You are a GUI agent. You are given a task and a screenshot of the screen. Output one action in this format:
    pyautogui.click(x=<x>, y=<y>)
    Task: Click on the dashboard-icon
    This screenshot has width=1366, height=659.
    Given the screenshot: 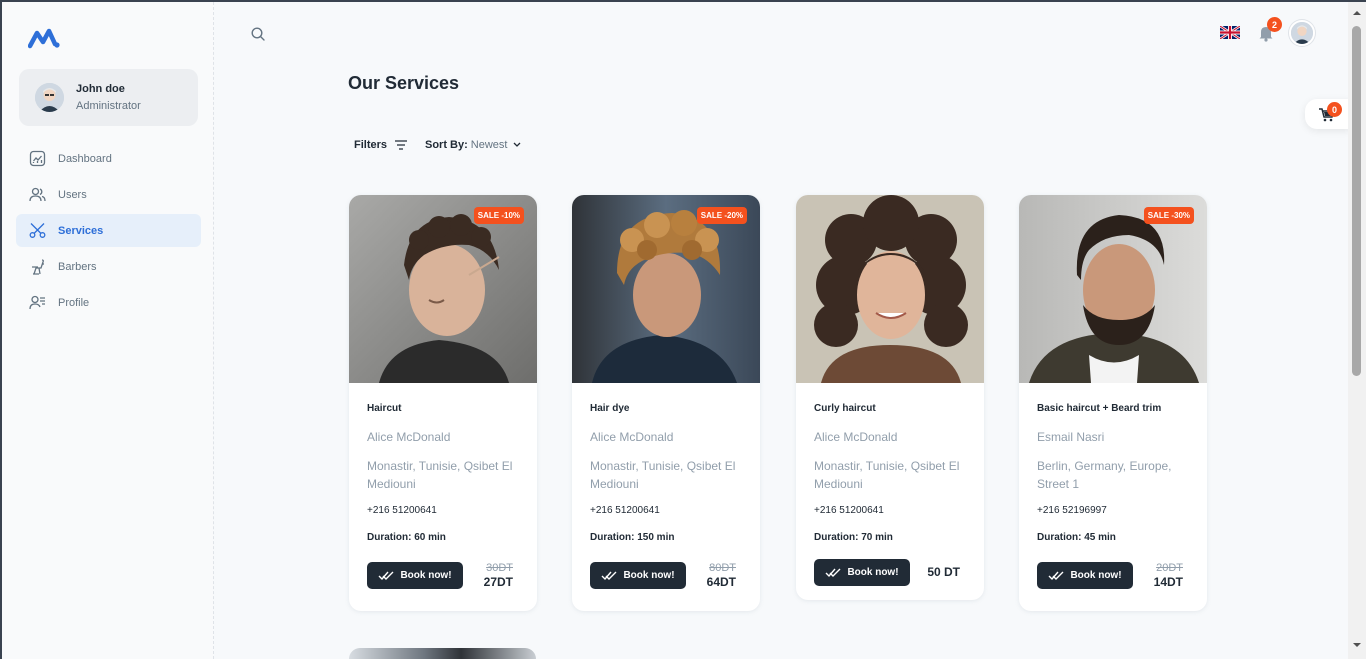 What is the action you would take?
    pyautogui.click(x=37, y=158)
    